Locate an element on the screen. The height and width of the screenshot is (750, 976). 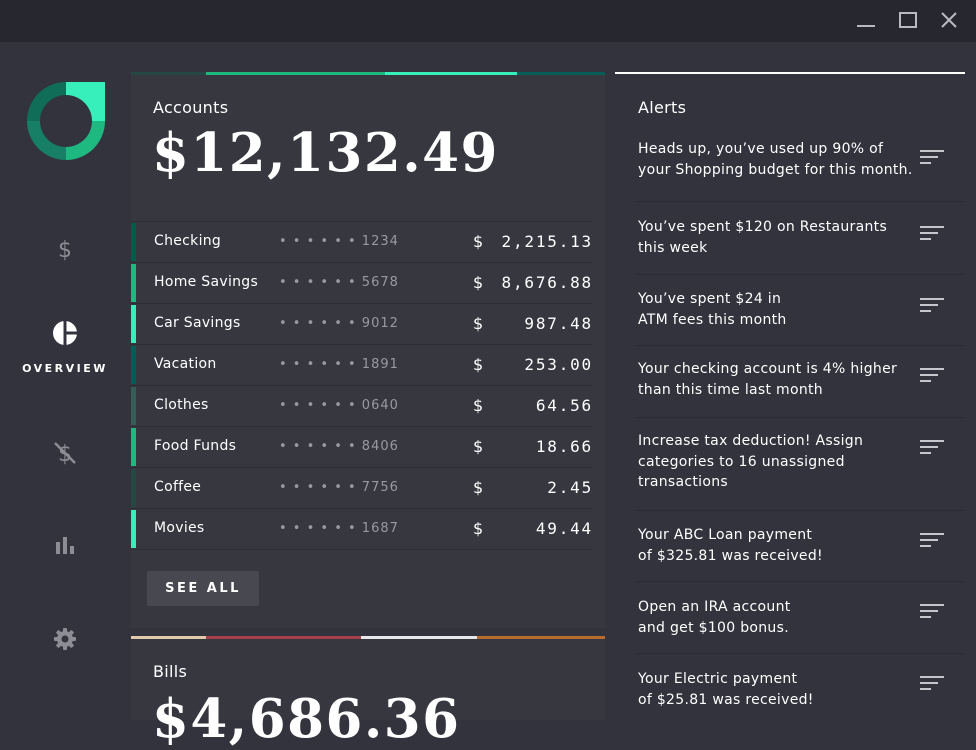
alert-line: Increase tax deduction! Assign is located at coordinates (751, 441).